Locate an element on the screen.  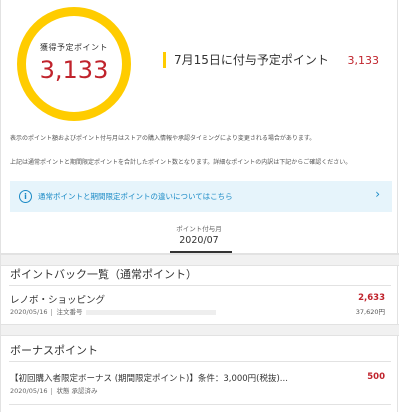
item-points: 2,633 is located at coordinates (371, 298).